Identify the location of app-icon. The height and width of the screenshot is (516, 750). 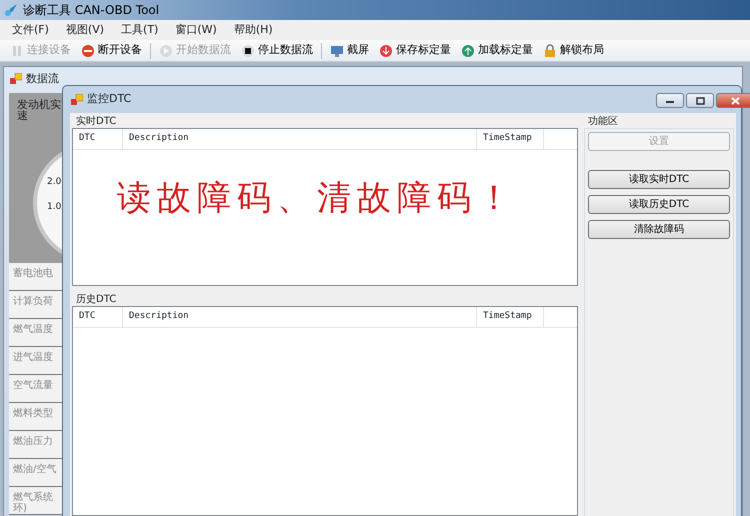
(11, 10).